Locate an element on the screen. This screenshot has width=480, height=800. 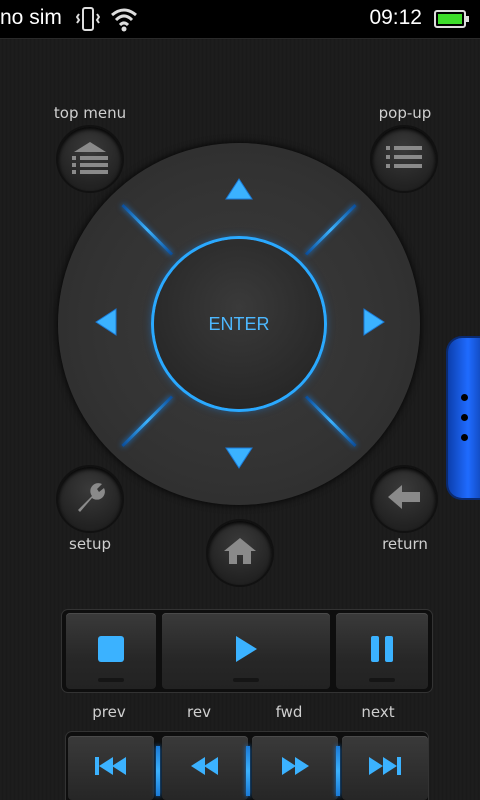
wifi-icon is located at coordinates (124, 21).